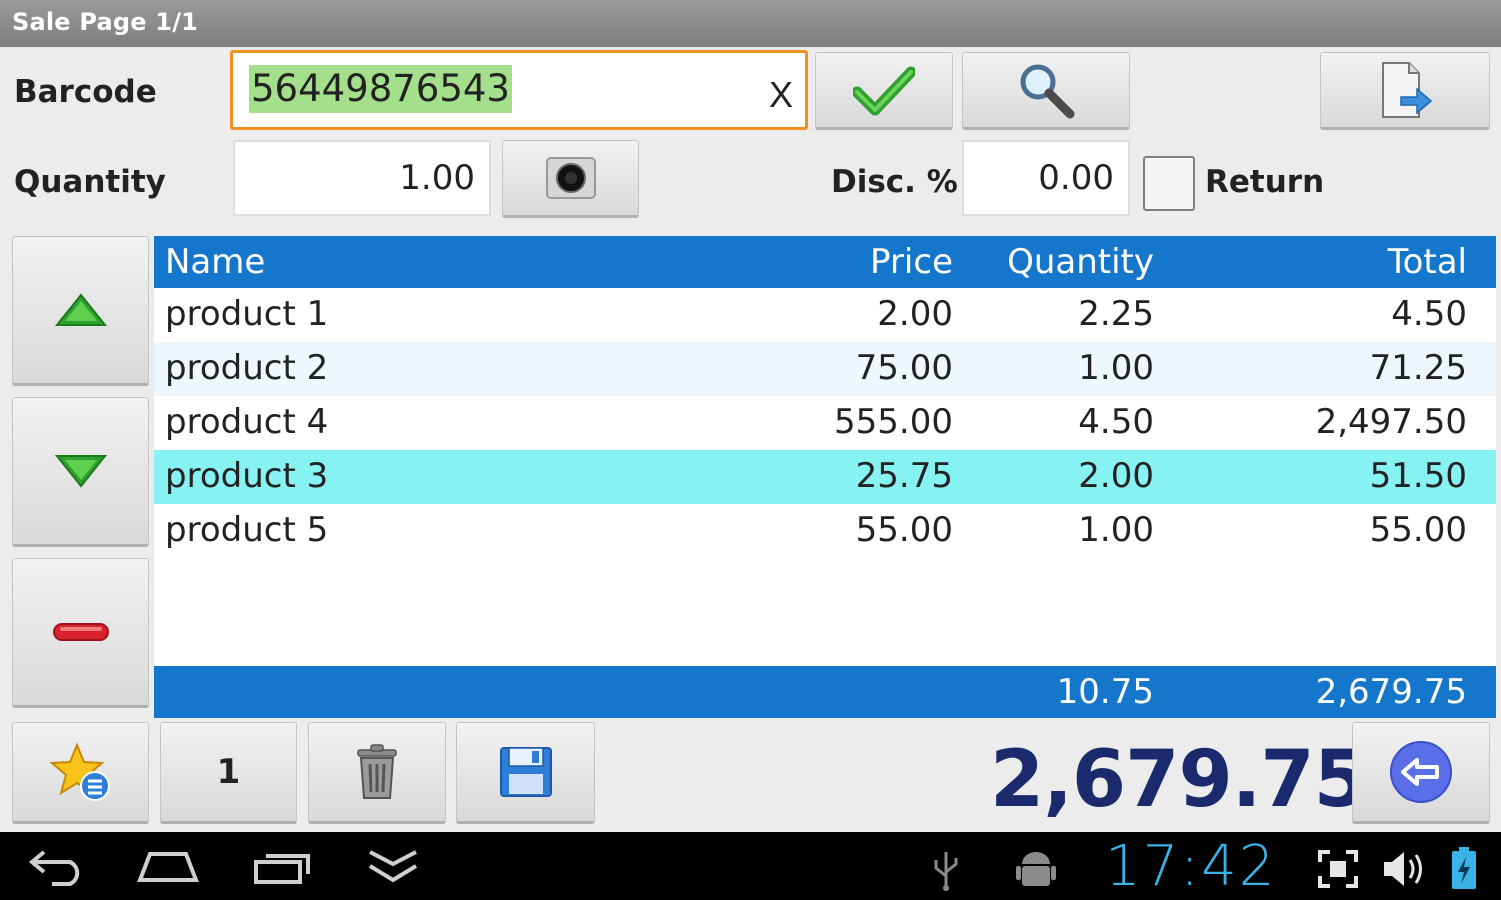 The height and width of the screenshot is (900, 1501). I want to click on barcode-input-value: 56449876543, so click(380, 89).